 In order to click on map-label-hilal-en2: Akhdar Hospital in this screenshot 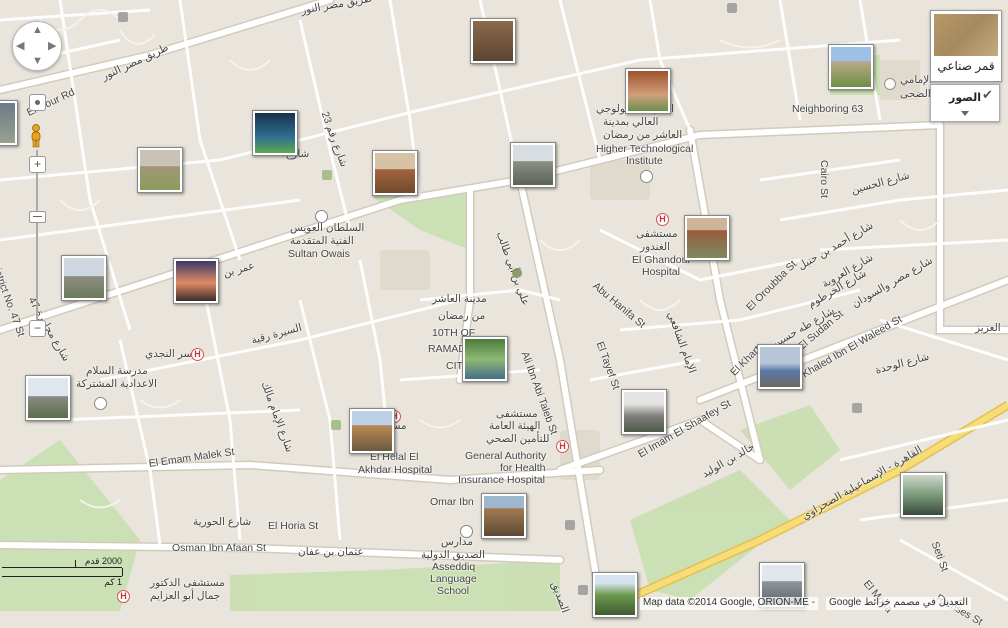, I will do `click(395, 470)`.